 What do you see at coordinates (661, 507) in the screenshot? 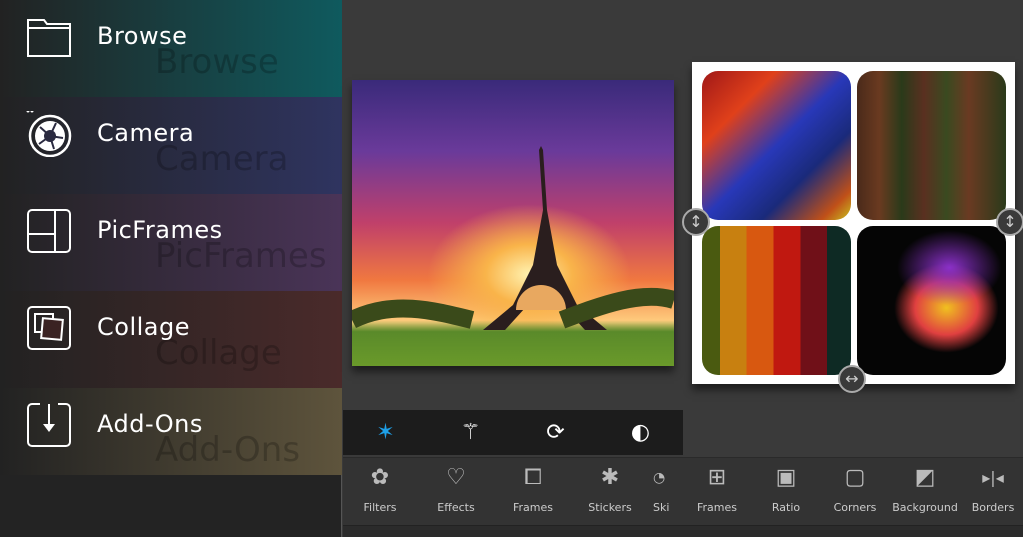
I see `button-label: Ski` at bounding box center [661, 507].